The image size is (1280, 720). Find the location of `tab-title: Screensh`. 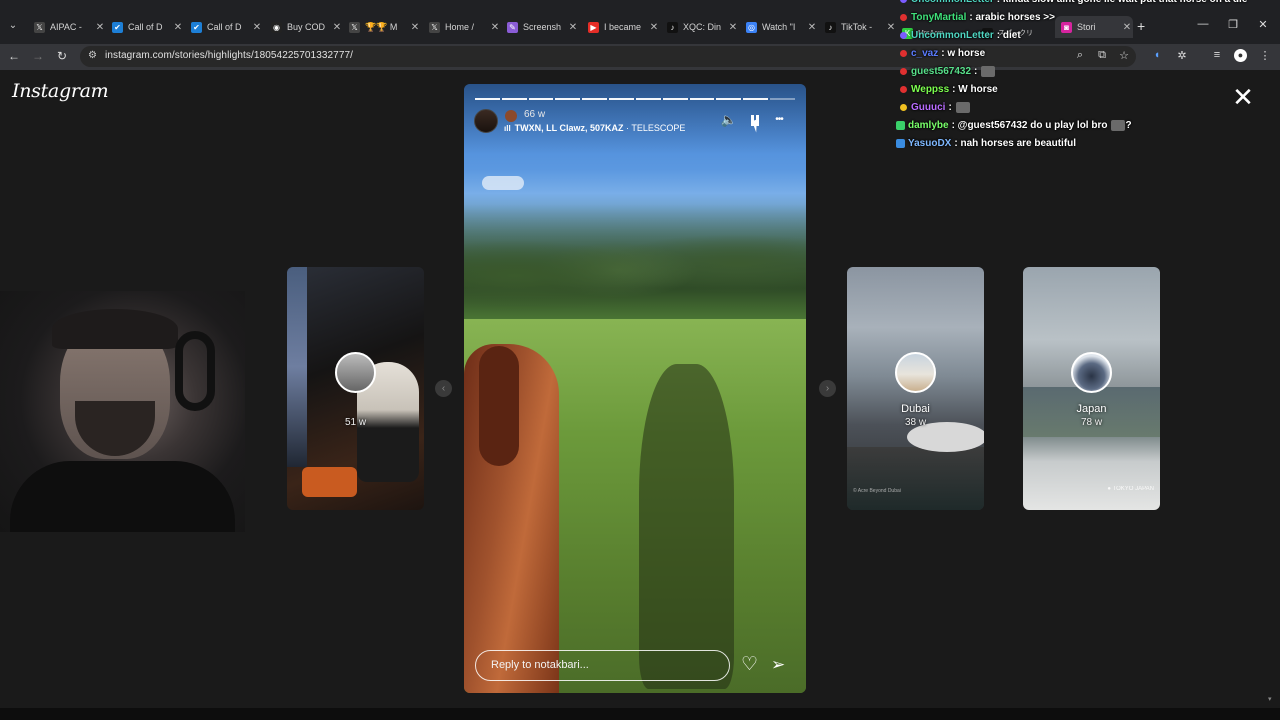

tab-title: Screensh is located at coordinates (542, 27).